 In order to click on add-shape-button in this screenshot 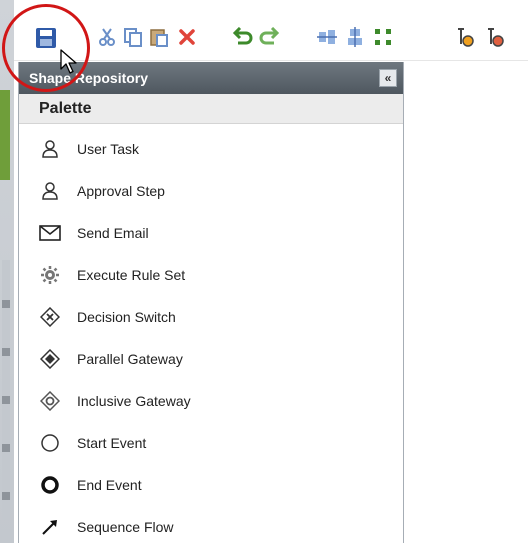, I will do `click(465, 37)`.